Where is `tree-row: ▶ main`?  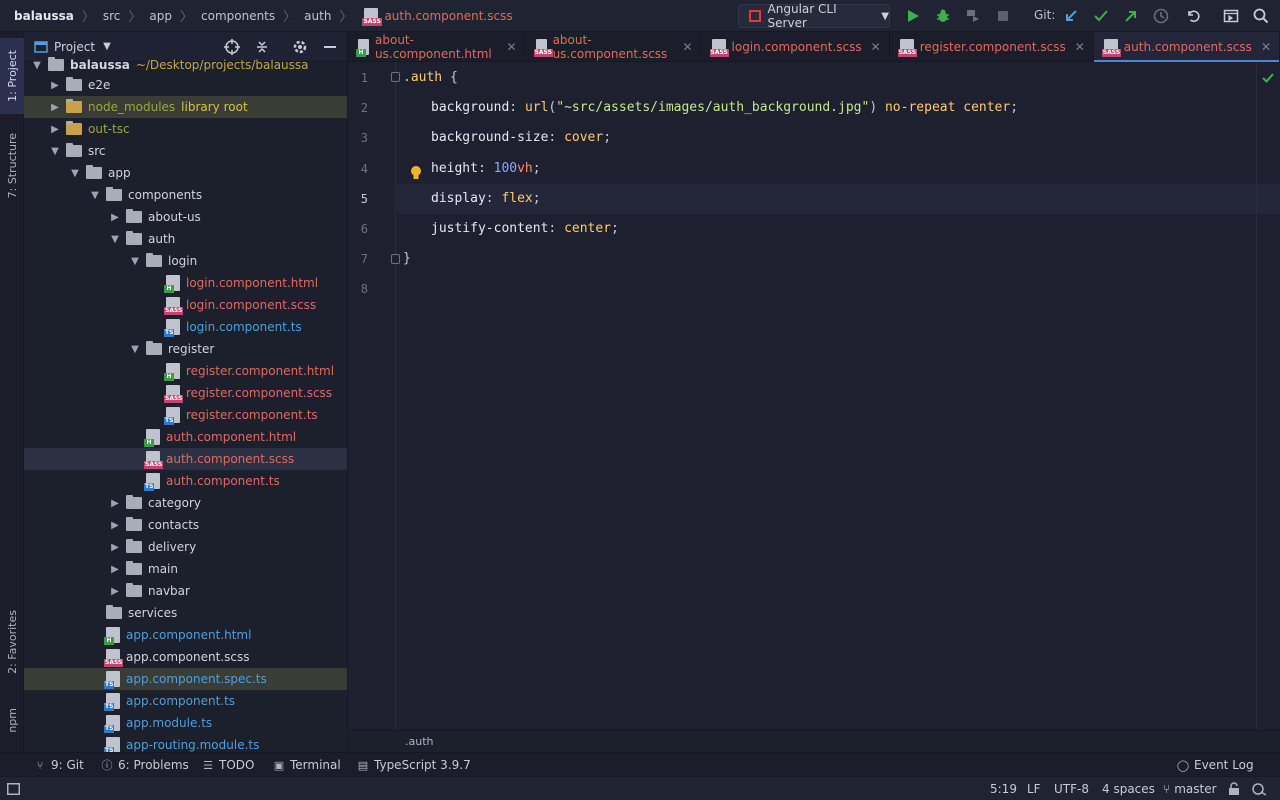 tree-row: ▶ main is located at coordinates (185, 569).